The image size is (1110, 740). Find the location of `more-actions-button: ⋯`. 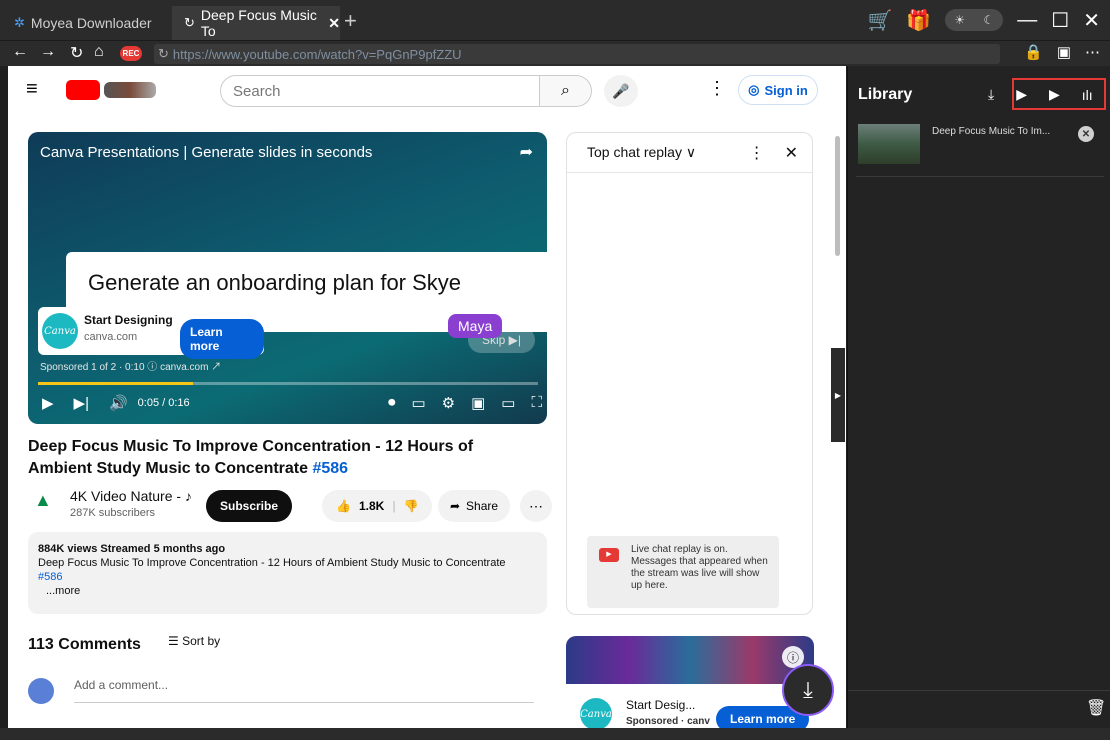

more-actions-button: ⋯ is located at coordinates (536, 506).